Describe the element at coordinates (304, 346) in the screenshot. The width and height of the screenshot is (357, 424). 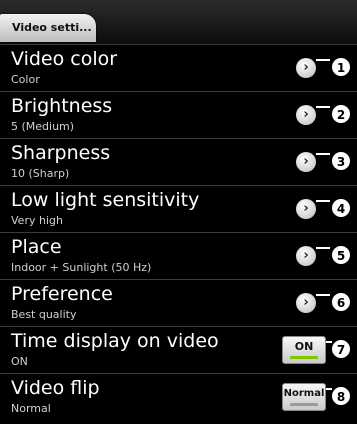
I see `toggle-label: ON` at that location.